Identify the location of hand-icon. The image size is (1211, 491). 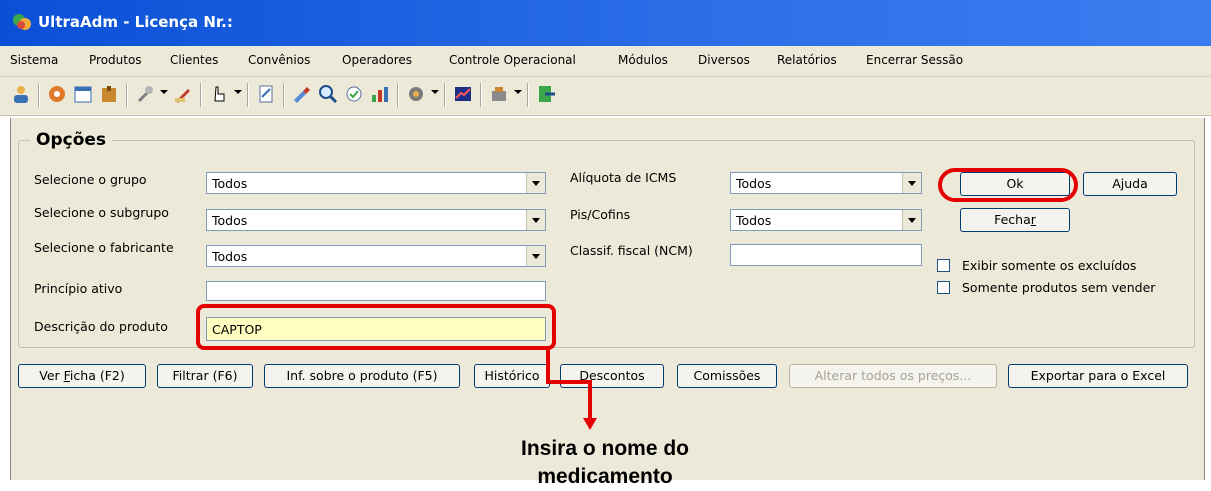
(219, 94).